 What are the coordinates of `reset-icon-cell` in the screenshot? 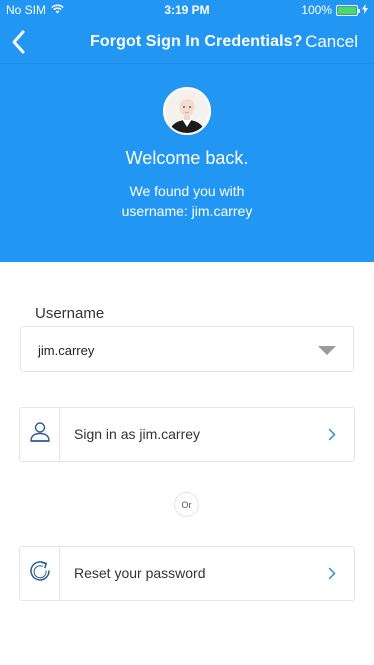 It's located at (40, 573).